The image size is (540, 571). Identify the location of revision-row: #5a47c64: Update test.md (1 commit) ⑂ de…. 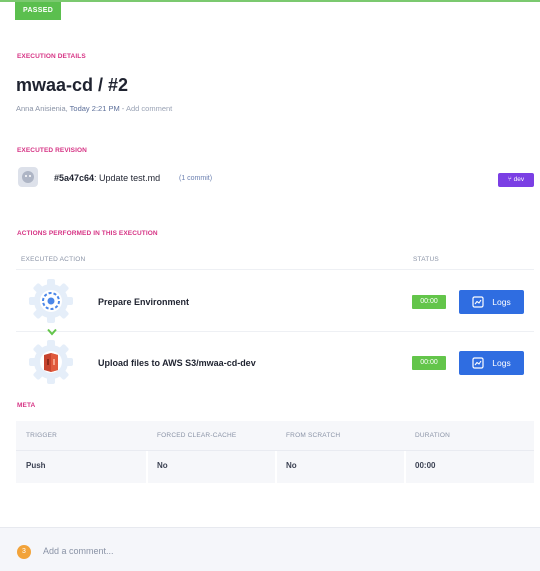
(276, 178).